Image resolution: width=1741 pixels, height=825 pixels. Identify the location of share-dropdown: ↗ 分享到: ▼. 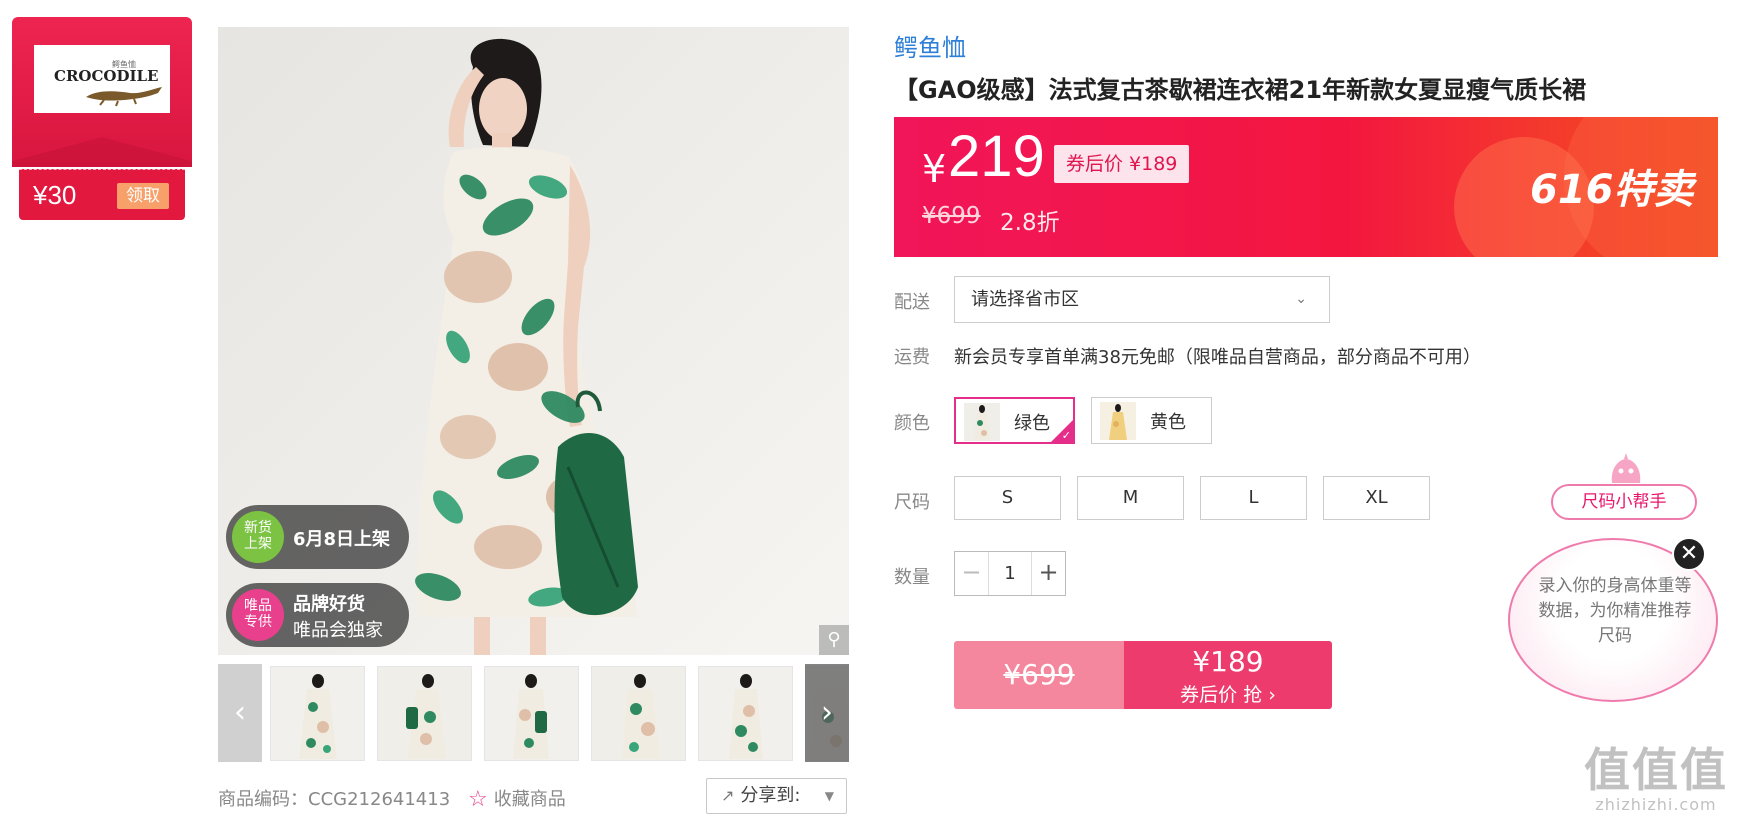
(776, 796).